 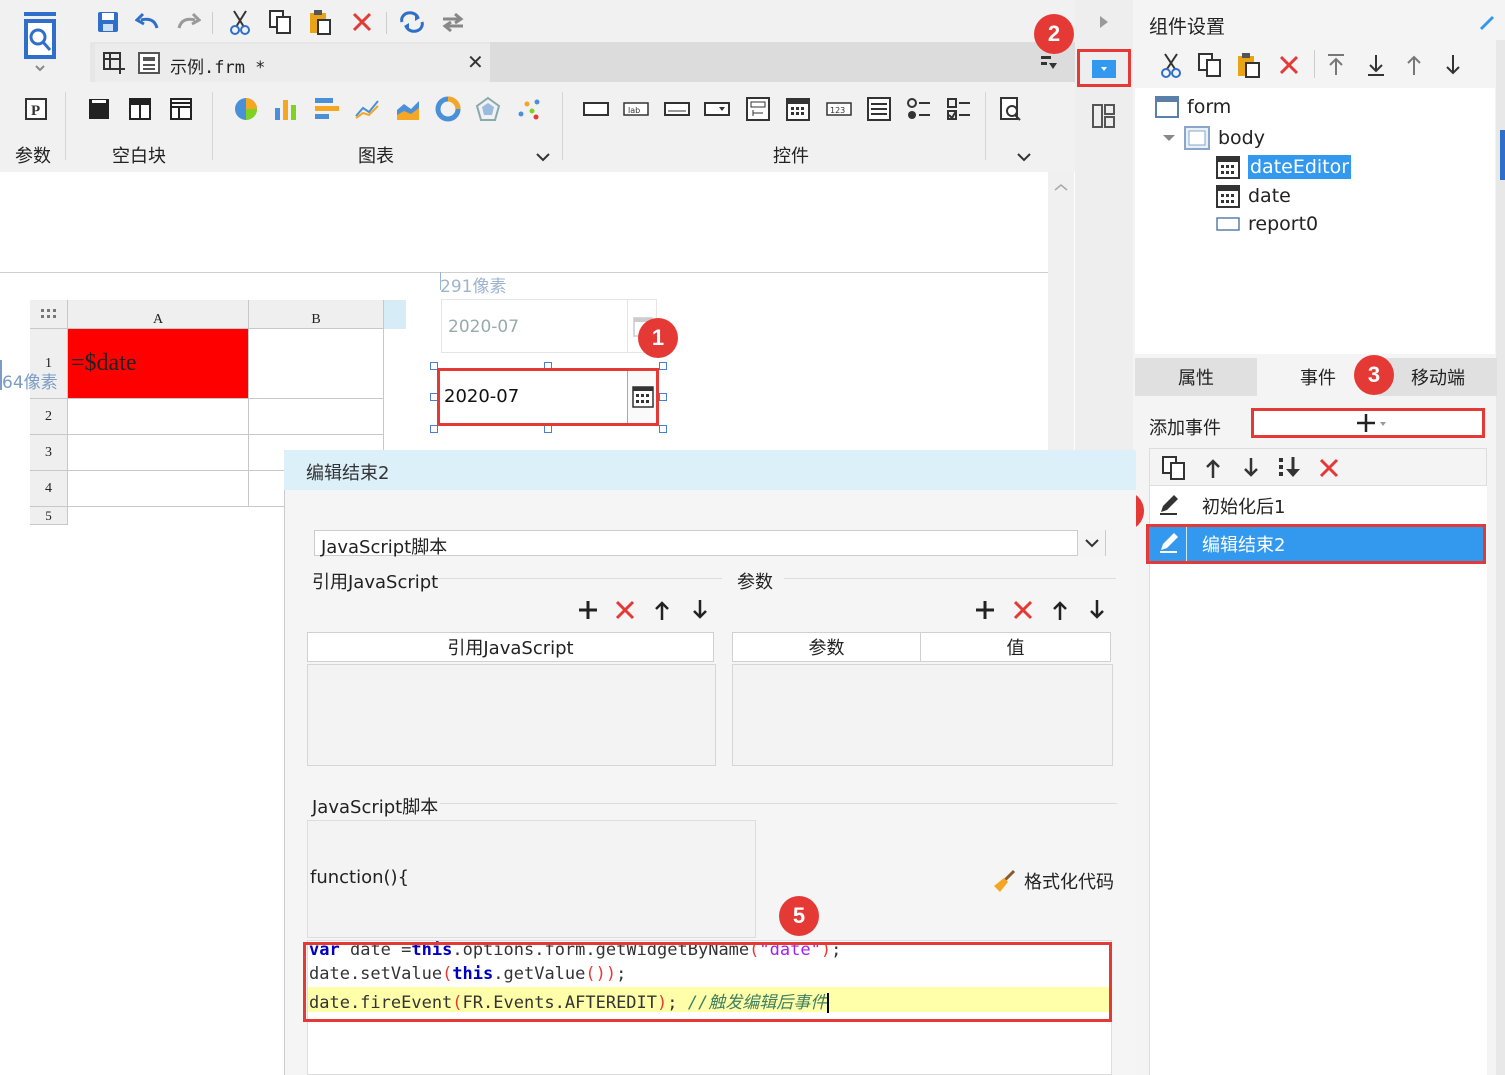 What do you see at coordinates (1502, 155) in the screenshot?
I see `panel-scroll-thumb` at bounding box center [1502, 155].